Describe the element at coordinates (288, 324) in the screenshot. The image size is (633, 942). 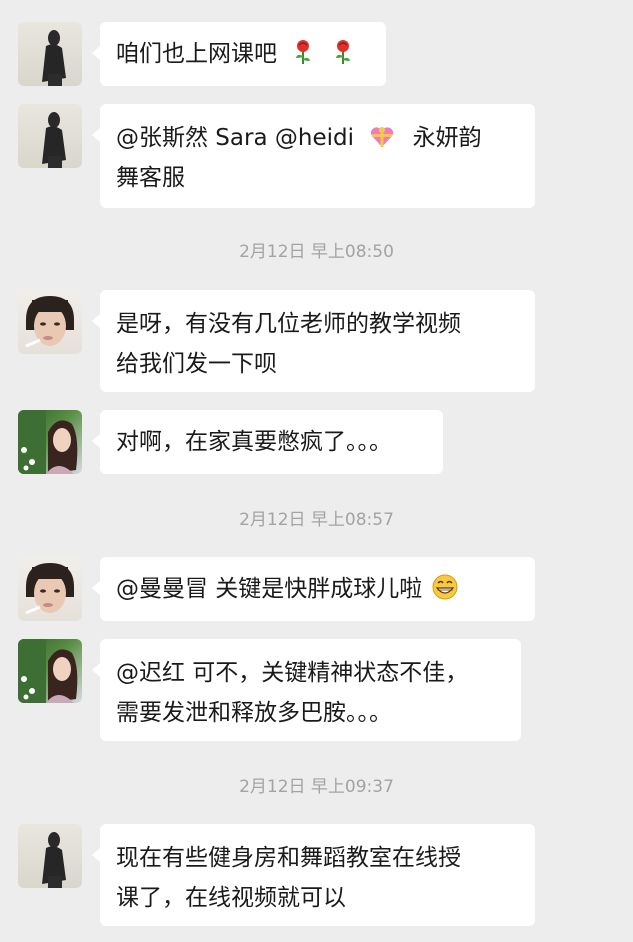
I see `message-text-line: 是呀，有没有几位老师的教学视频` at that location.